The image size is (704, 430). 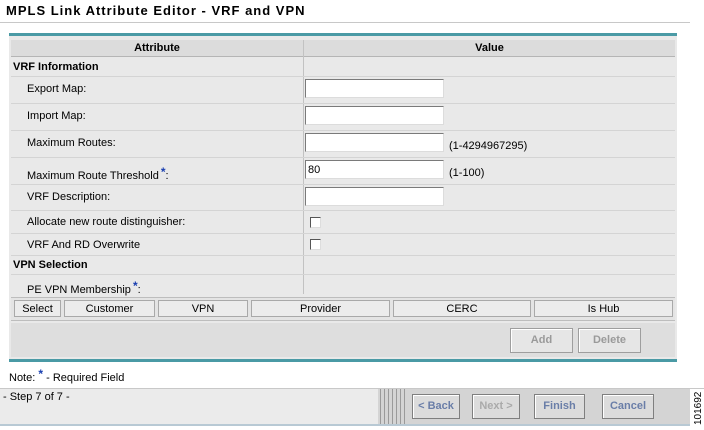 What do you see at coordinates (71, 143) in the screenshot?
I see `maximum-routes-label: Maximum Routes:` at bounding box center [71, 143].